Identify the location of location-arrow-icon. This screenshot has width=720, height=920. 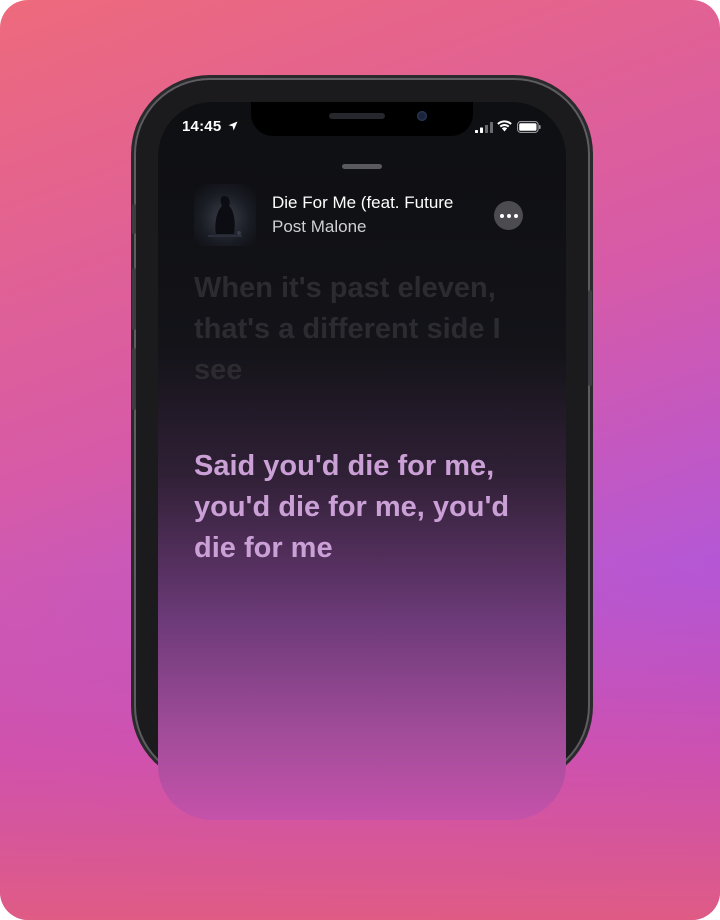
(233, 126).